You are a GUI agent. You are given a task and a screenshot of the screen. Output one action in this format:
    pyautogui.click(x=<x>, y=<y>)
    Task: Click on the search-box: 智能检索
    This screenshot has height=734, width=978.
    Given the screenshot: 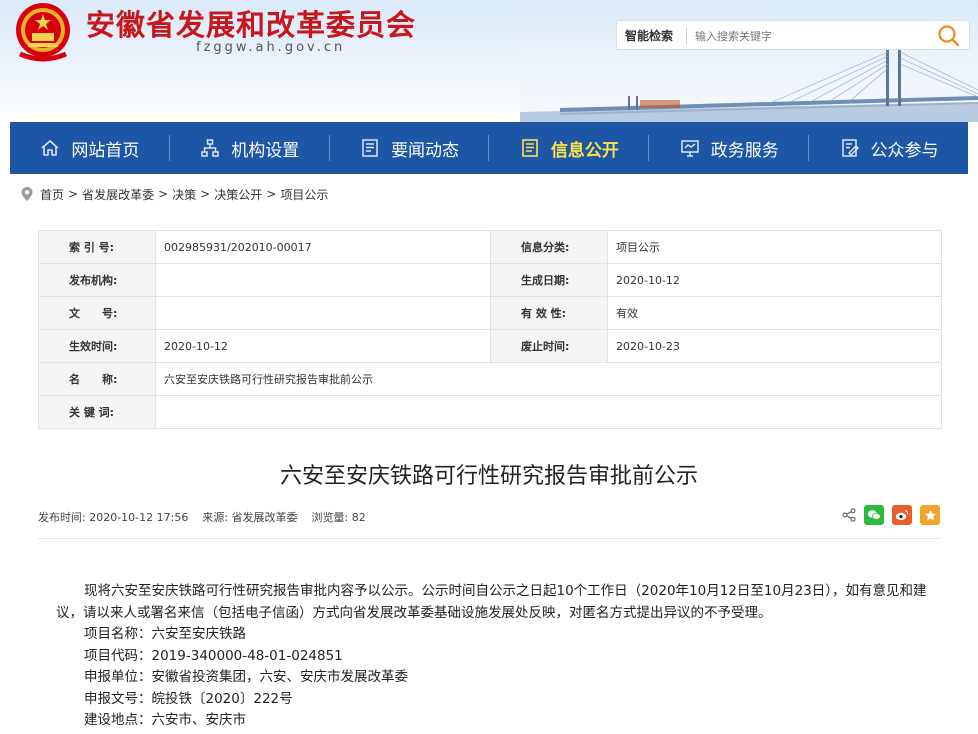 What is the action you would take?
    pyautogui.click(x=793, y=35)
    